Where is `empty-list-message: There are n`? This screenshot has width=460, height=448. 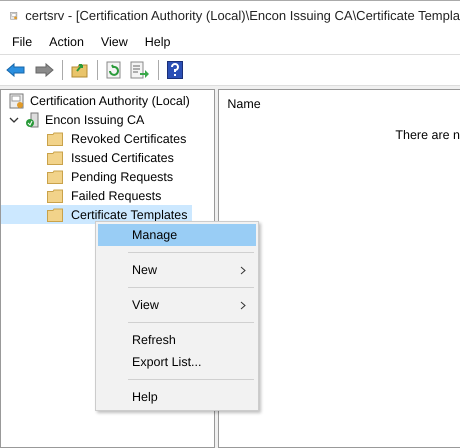 empty-list-message: There are n is located at coordinates (427, 134).